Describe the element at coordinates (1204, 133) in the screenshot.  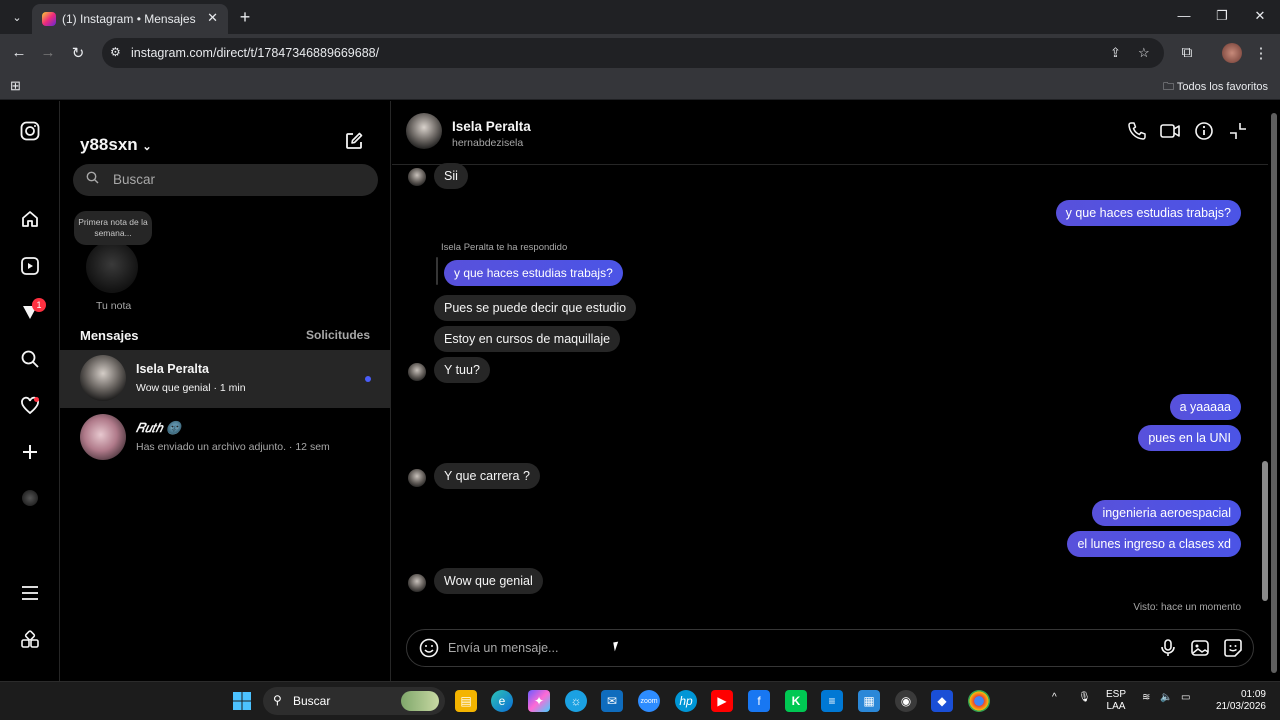
I see `info-icon` at that location.